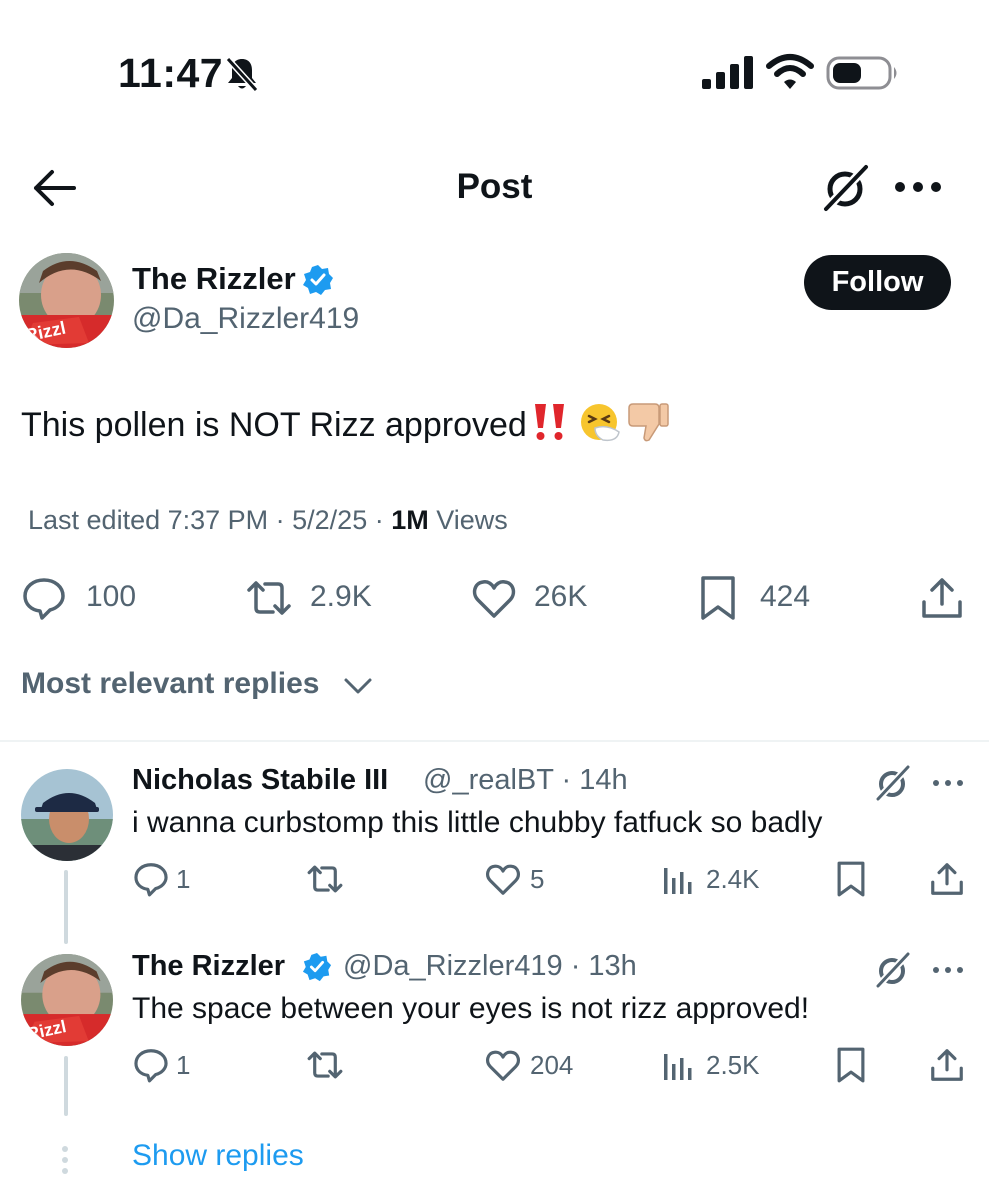 This screenshot has height=1200, width=989. I want to click on views-count: 1M, so click(410, 520).